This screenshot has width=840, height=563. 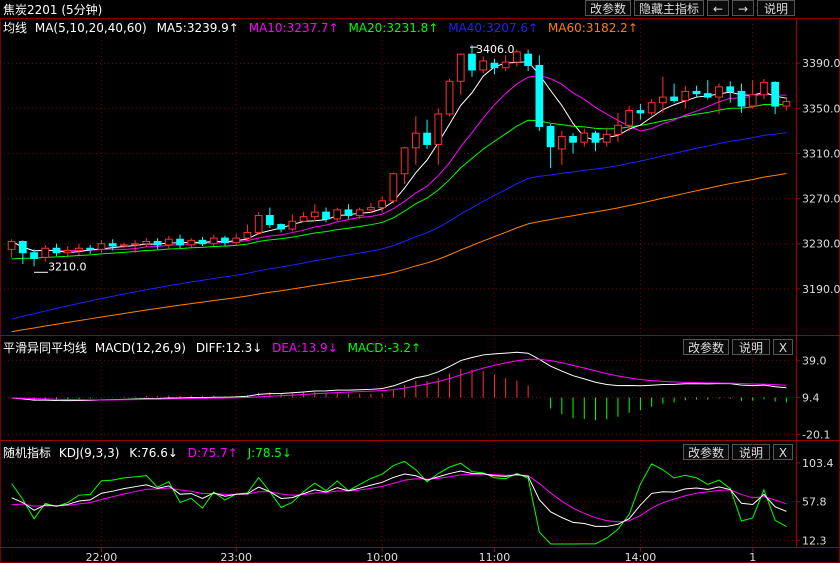 I want to click on j-line, so click(x=399, y=502).